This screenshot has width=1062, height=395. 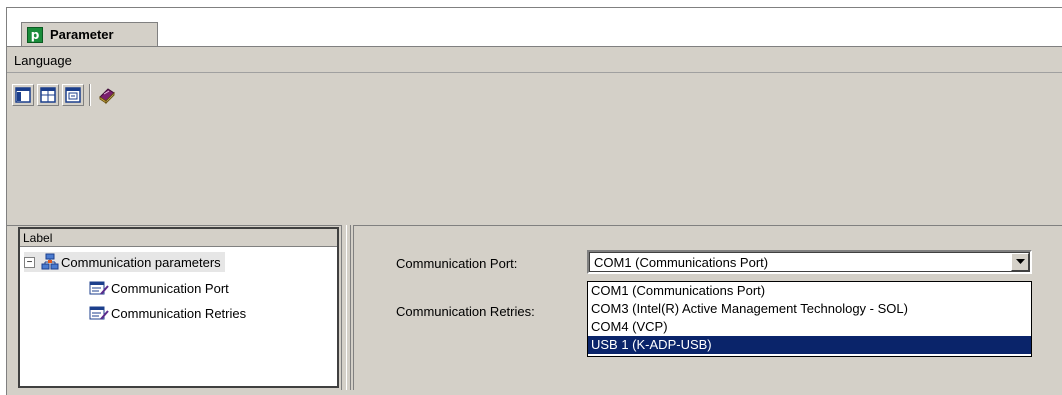 I want to click on workspace-divider, so click(x=534, y=225).